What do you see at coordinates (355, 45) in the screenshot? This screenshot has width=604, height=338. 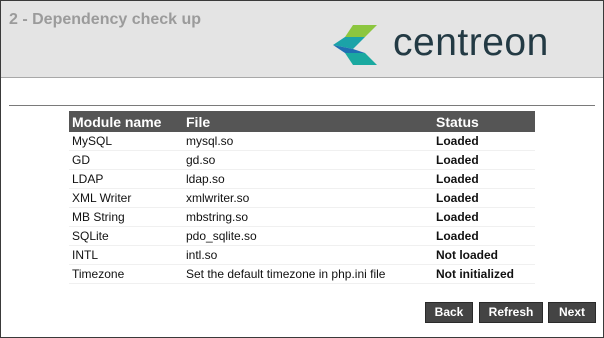 I see `centreon-logo-icon` at bounding box center [355, 45].